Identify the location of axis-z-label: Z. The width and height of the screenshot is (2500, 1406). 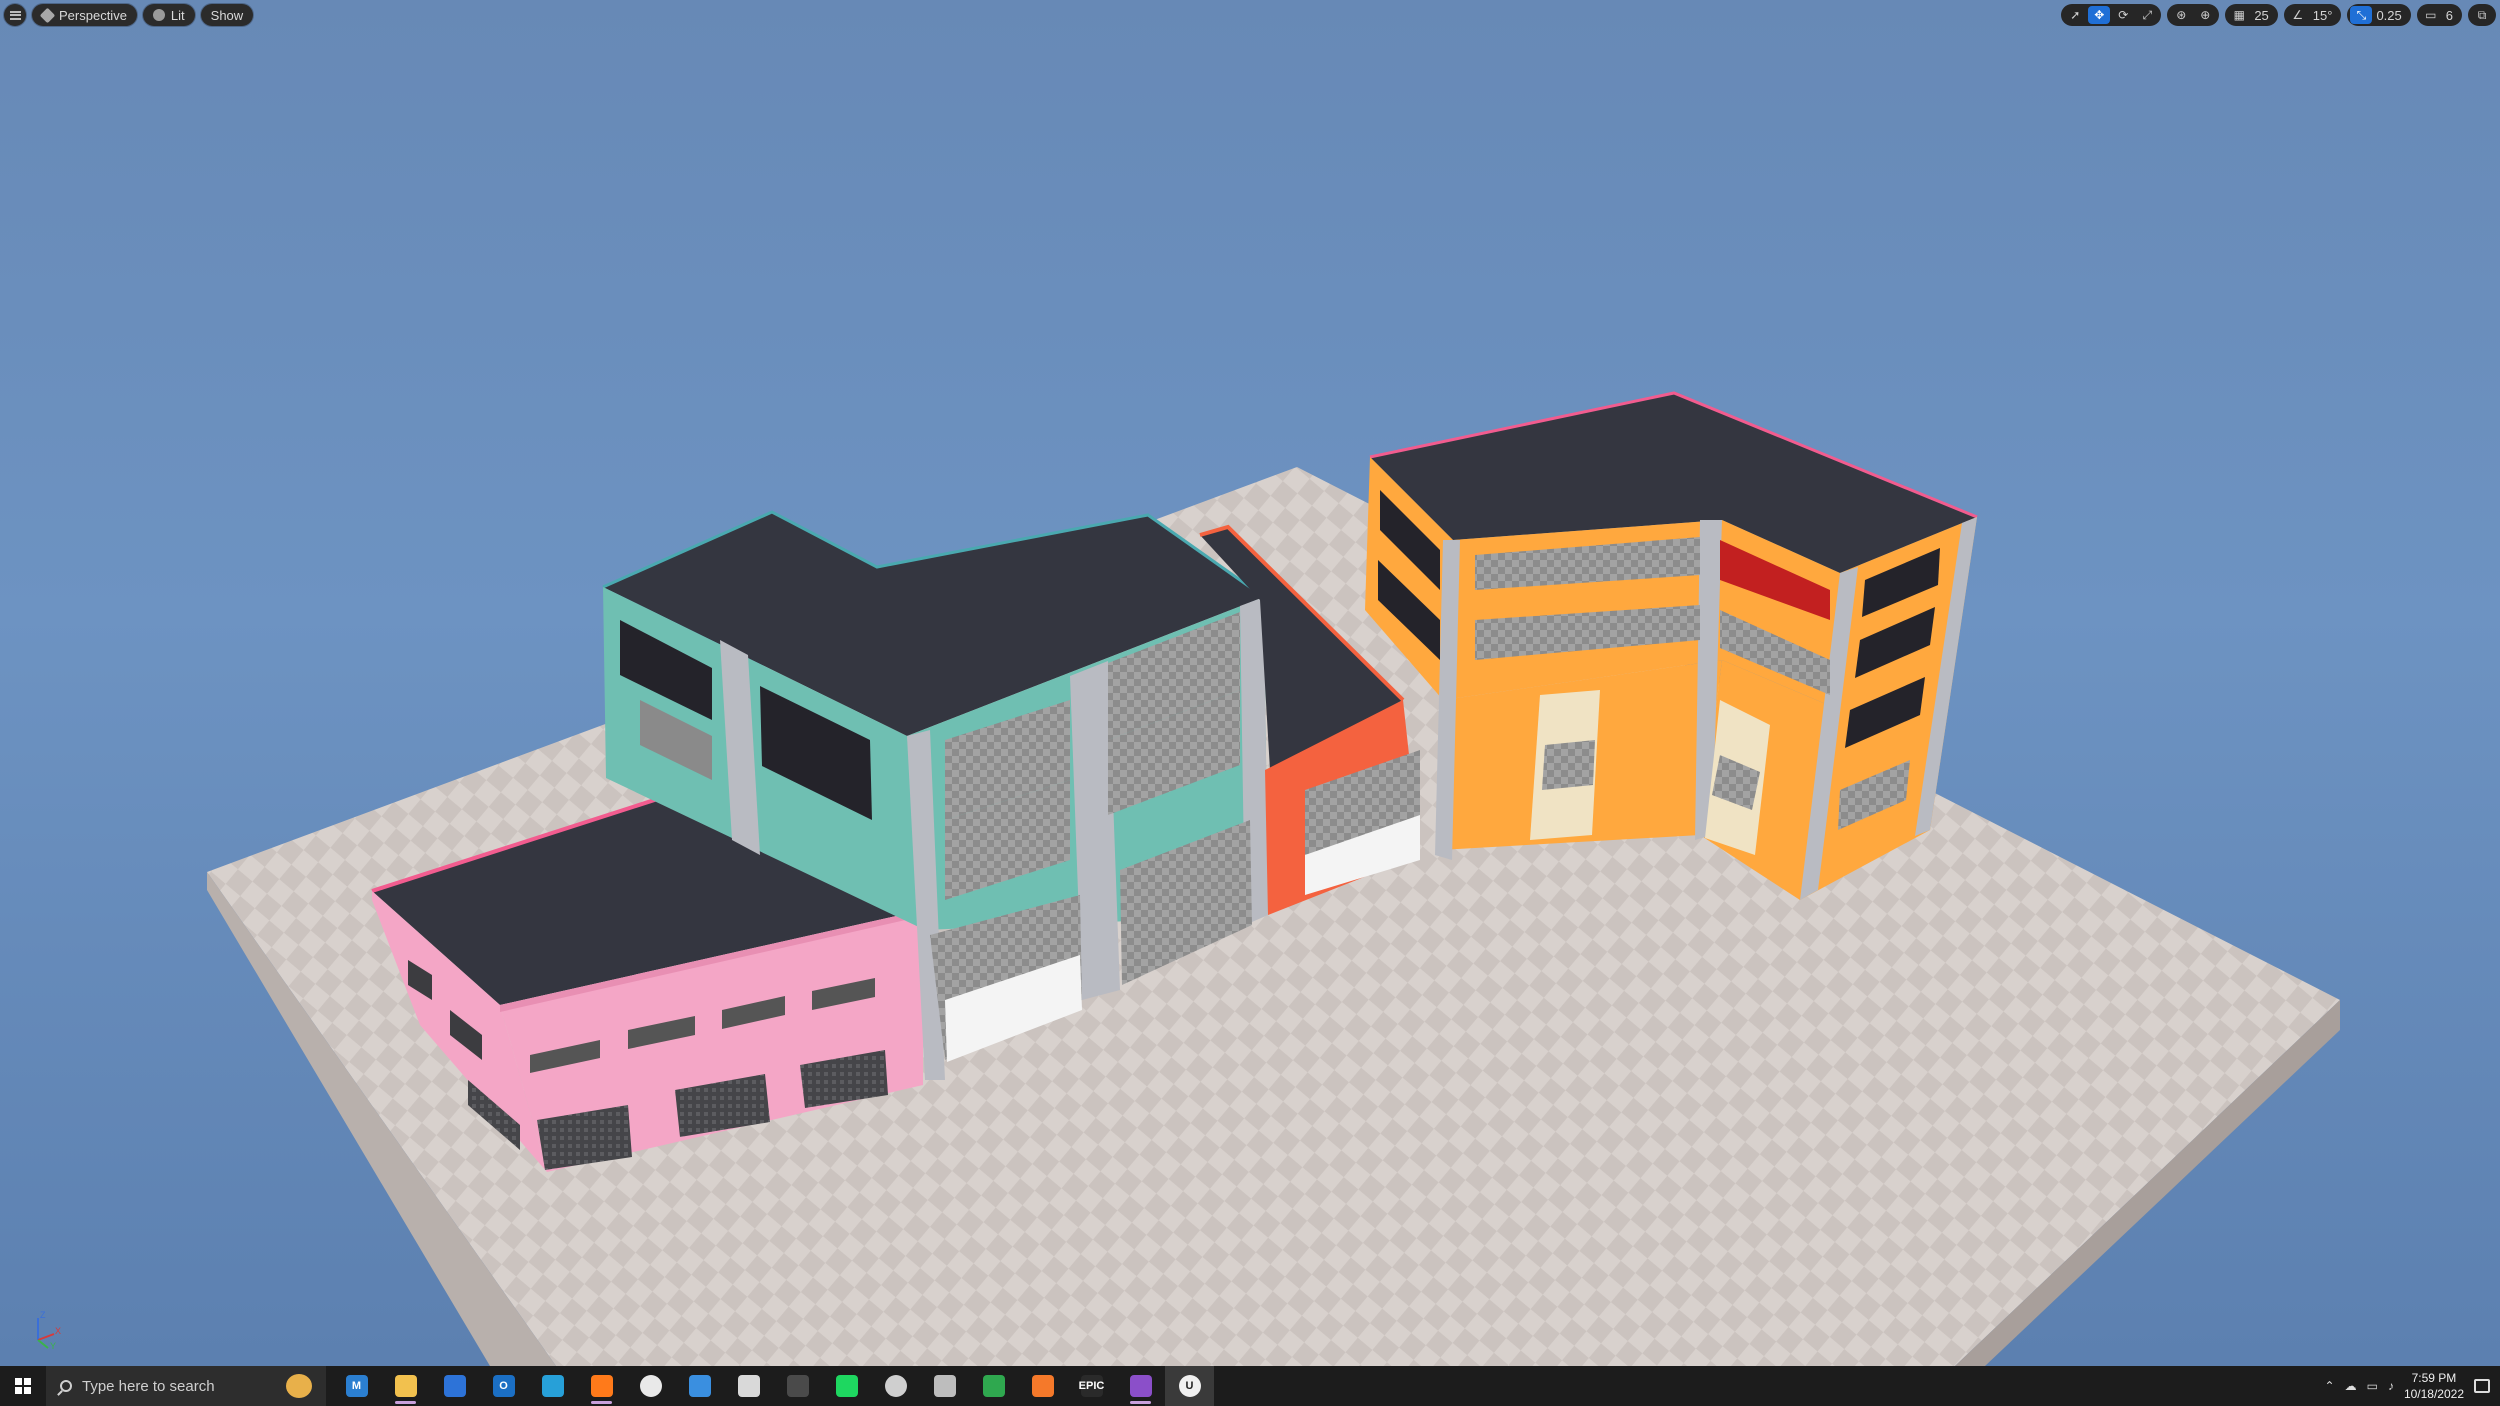
(43, 1315).